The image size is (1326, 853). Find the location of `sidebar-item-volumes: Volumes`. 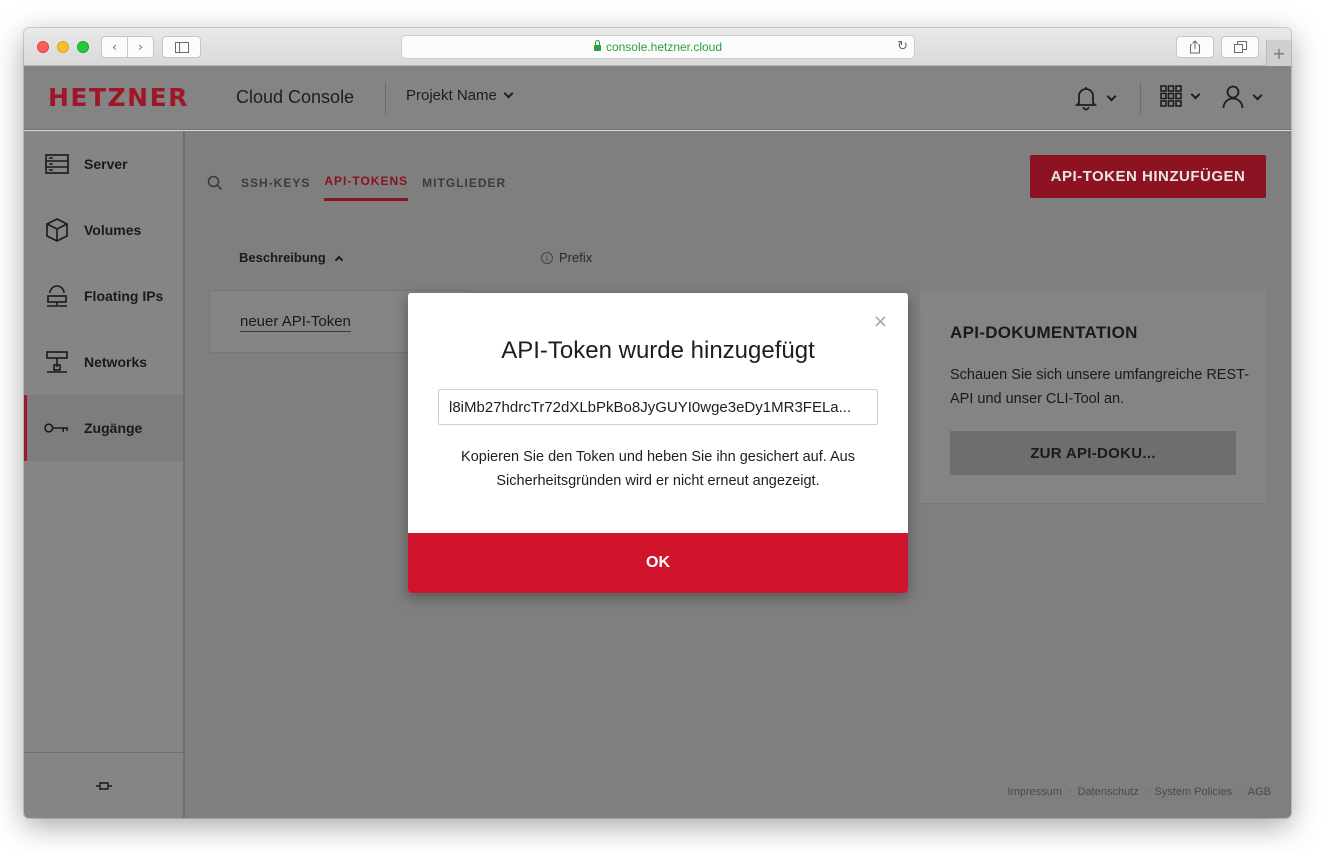

sidebar-item-volumes: Volumes is located at coordinates (103, 230).